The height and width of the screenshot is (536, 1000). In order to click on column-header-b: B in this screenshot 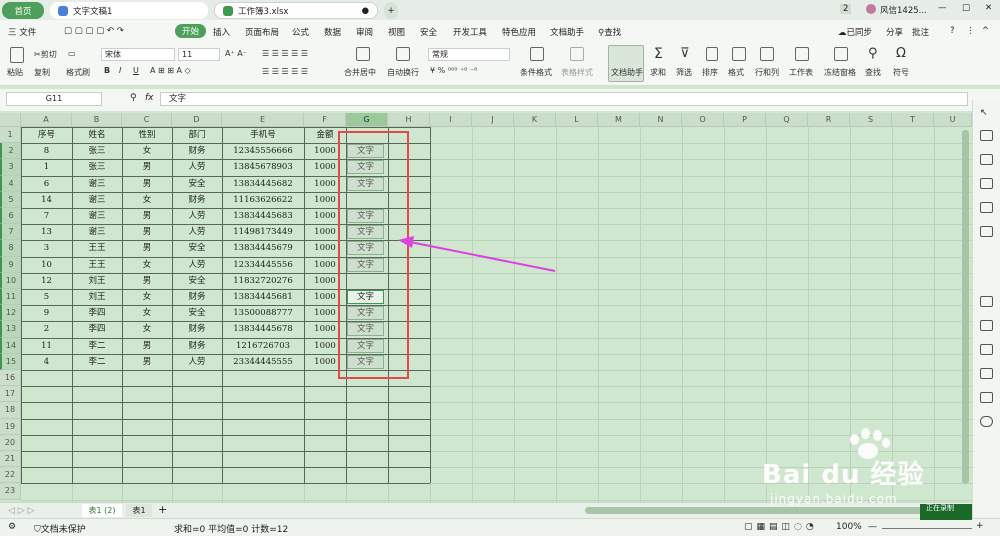, I will do `click(97, 120)`.